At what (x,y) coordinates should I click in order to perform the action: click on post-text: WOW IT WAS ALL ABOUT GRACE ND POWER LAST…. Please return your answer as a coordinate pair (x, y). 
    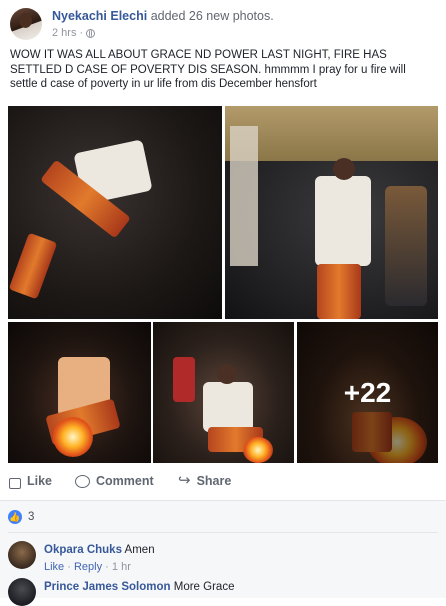
    Looking at the image, I should click on (208, 69).